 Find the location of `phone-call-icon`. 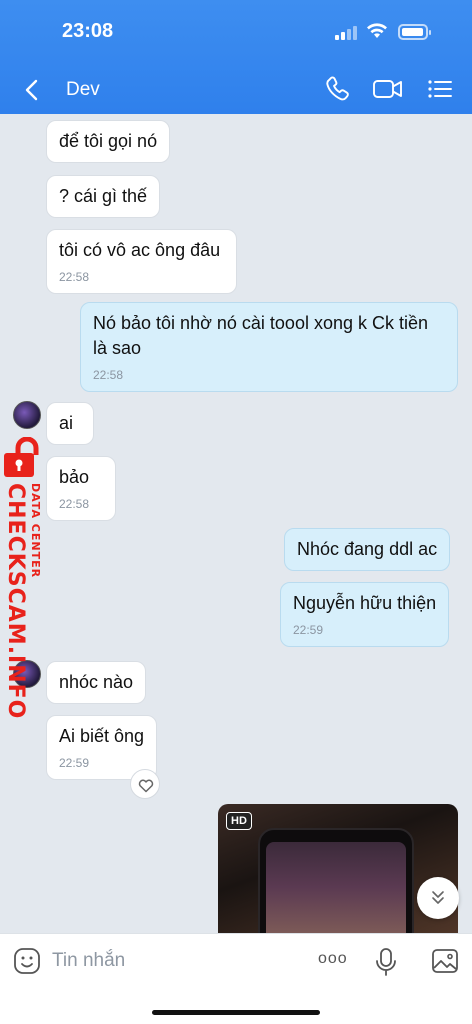

phone-call-icon is located at coordinates (338, 89).